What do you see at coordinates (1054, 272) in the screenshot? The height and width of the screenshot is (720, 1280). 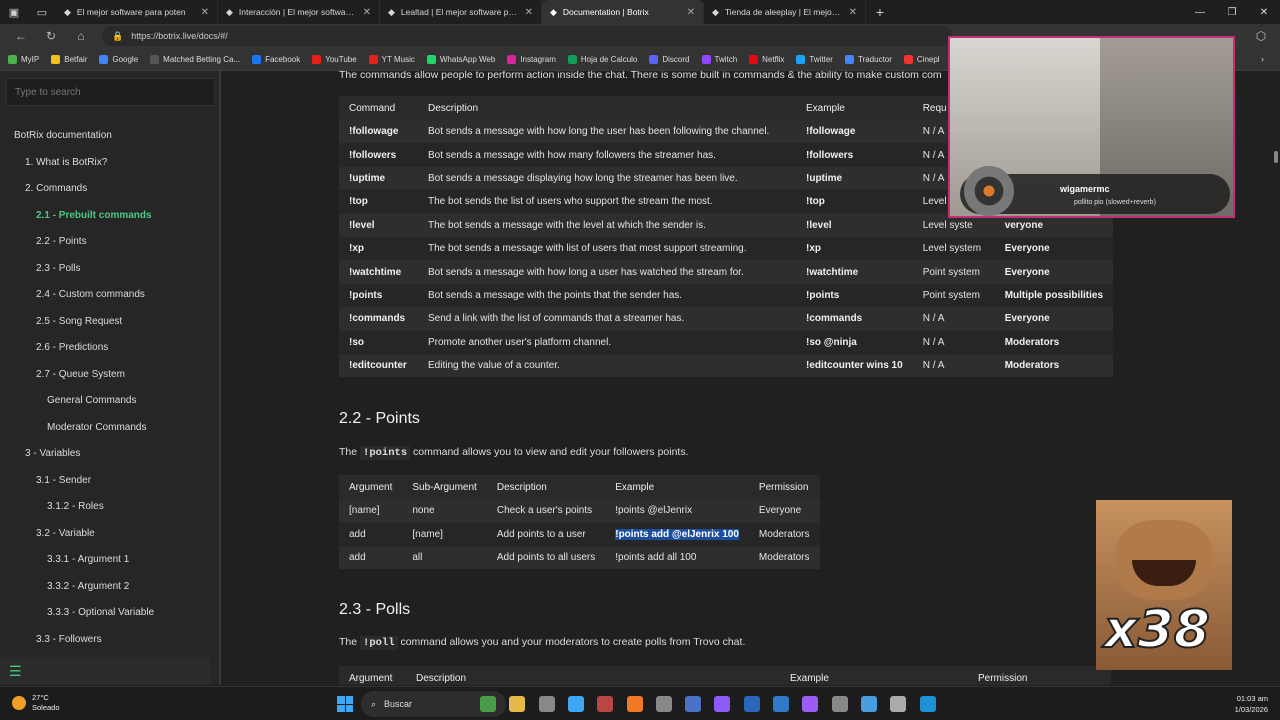 I see `table-cell: Everyone` at bounding box center [1054, 272].